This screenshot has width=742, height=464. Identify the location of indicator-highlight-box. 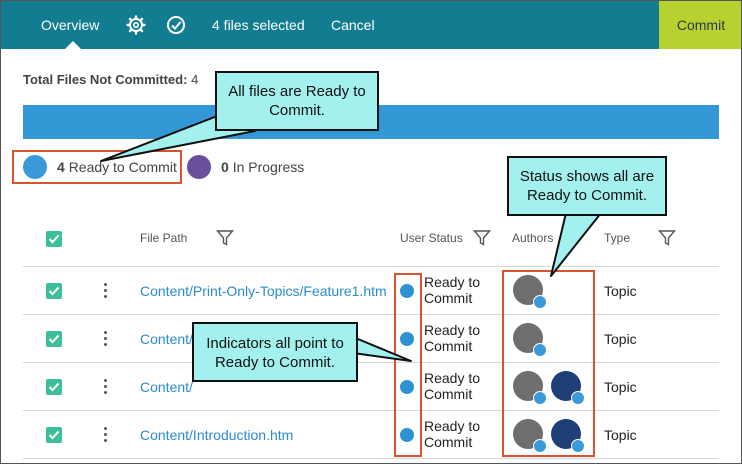
(408, 365).